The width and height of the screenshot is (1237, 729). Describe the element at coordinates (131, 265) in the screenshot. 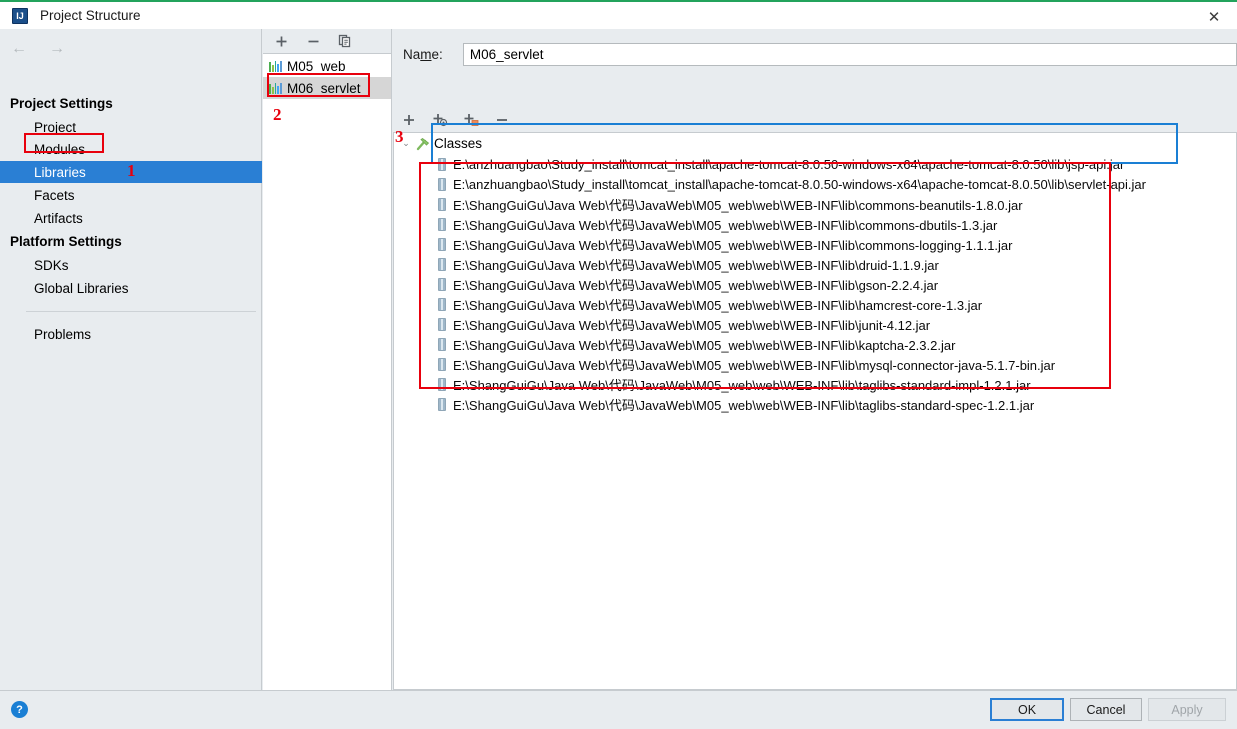

I see `sidebar-item-sdks: SDKs` at that location.